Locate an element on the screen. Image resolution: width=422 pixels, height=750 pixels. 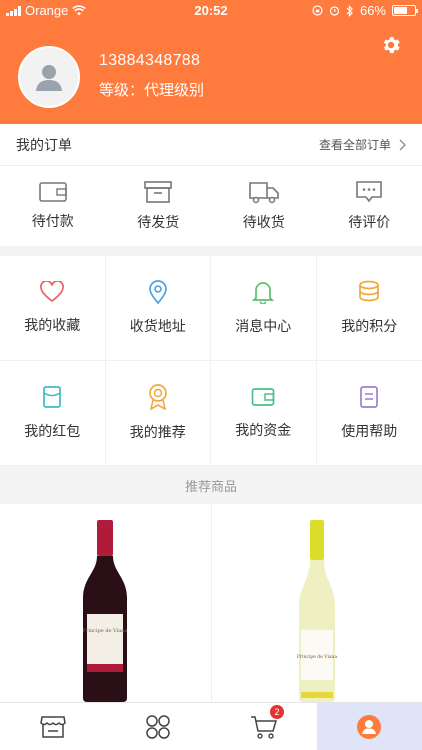
rotation-lock-icon is located at coordinates (317, 10).